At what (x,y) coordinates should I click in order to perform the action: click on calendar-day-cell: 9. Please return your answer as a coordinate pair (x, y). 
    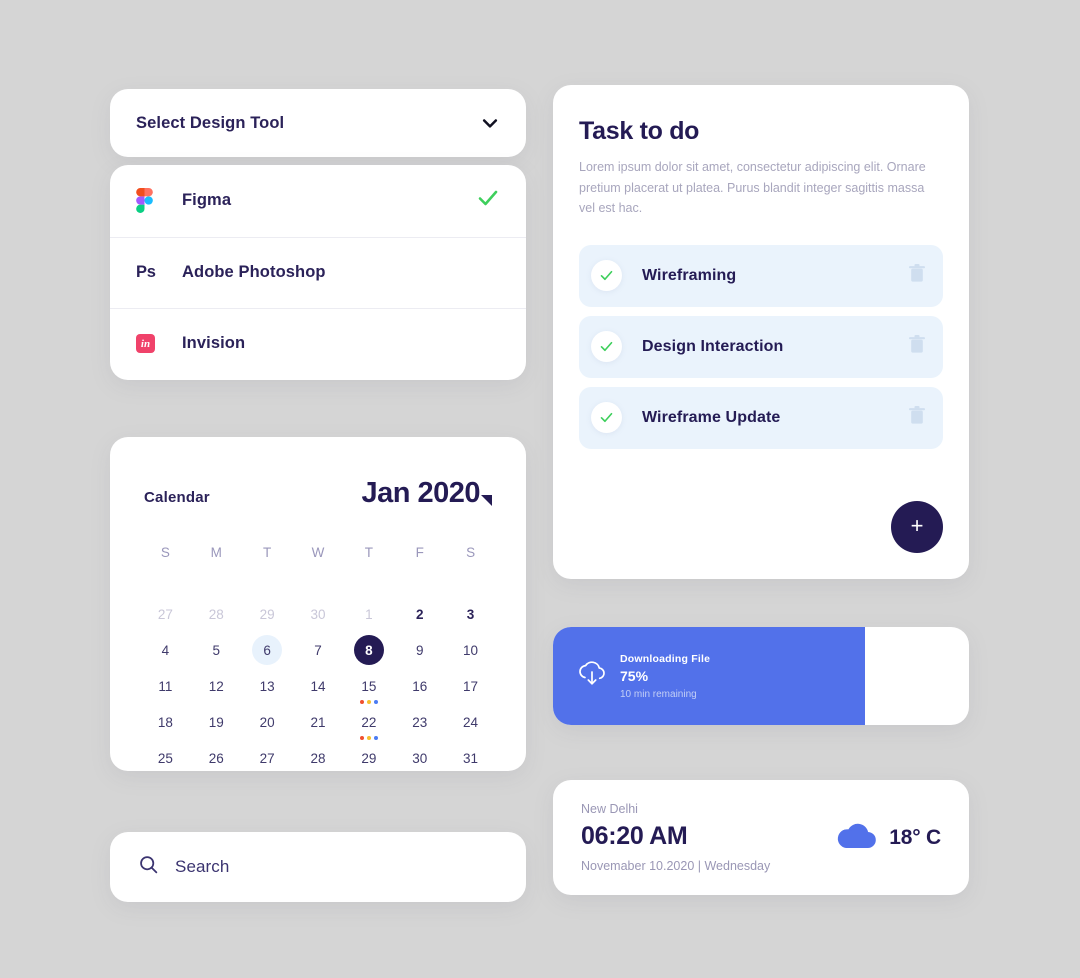
    Looking at the image, I should click on (419, 650).